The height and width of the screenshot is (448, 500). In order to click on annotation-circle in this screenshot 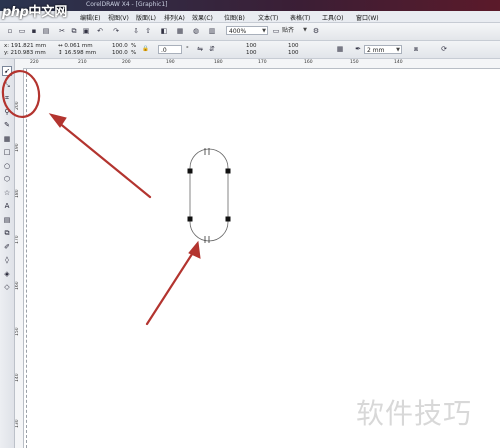, I will do `click(21, 94)`.